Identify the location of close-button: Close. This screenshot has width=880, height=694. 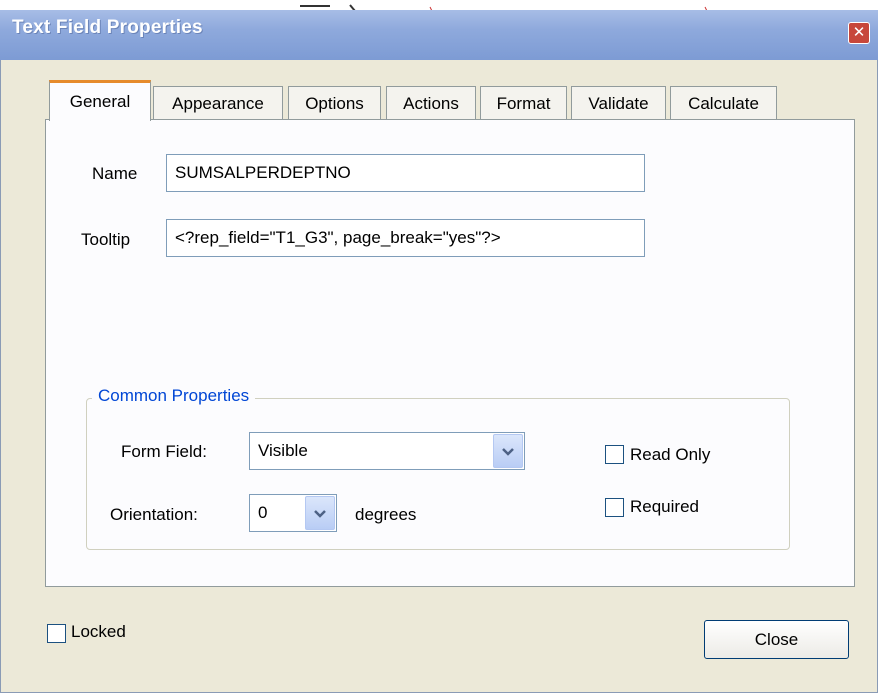
(776, 639).